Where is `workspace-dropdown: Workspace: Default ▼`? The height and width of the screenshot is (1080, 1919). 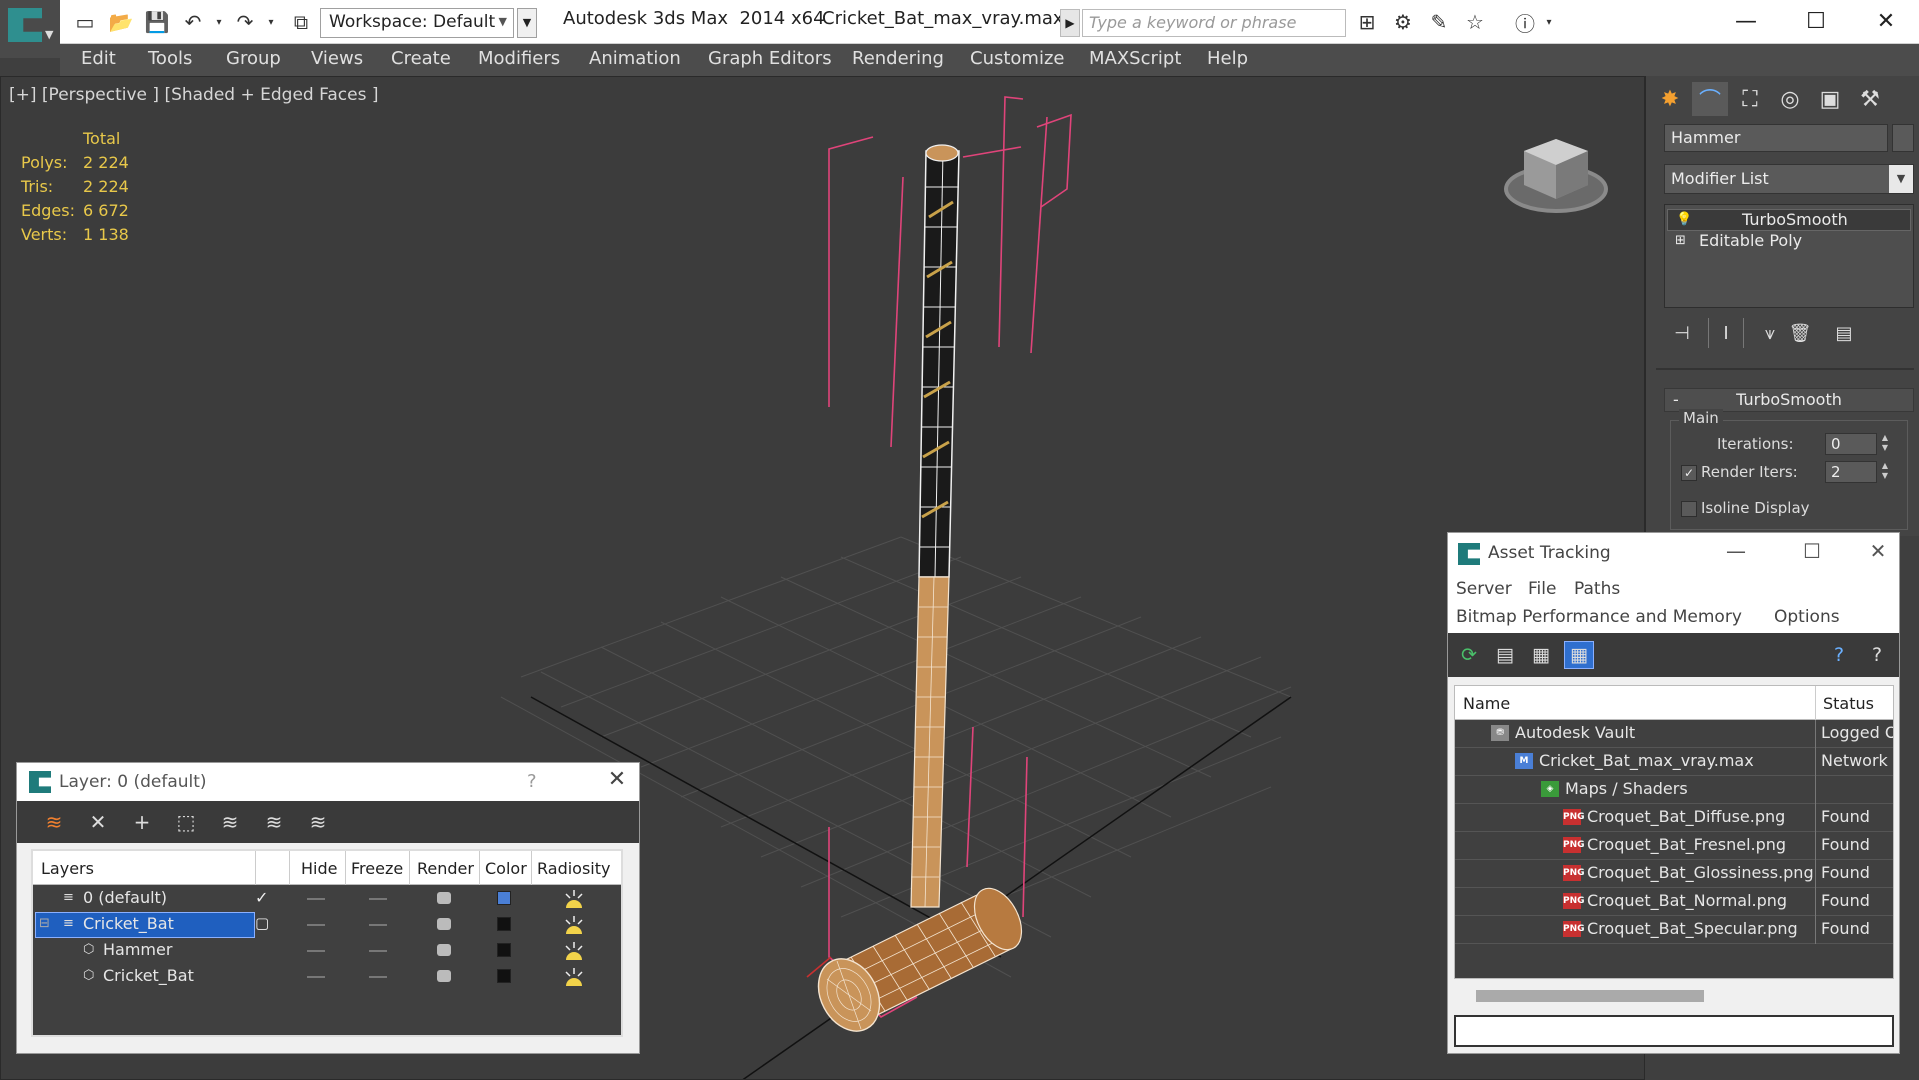 workspace-dropdown: Workspace: Default ▼ is located at coordinates (417, 23).